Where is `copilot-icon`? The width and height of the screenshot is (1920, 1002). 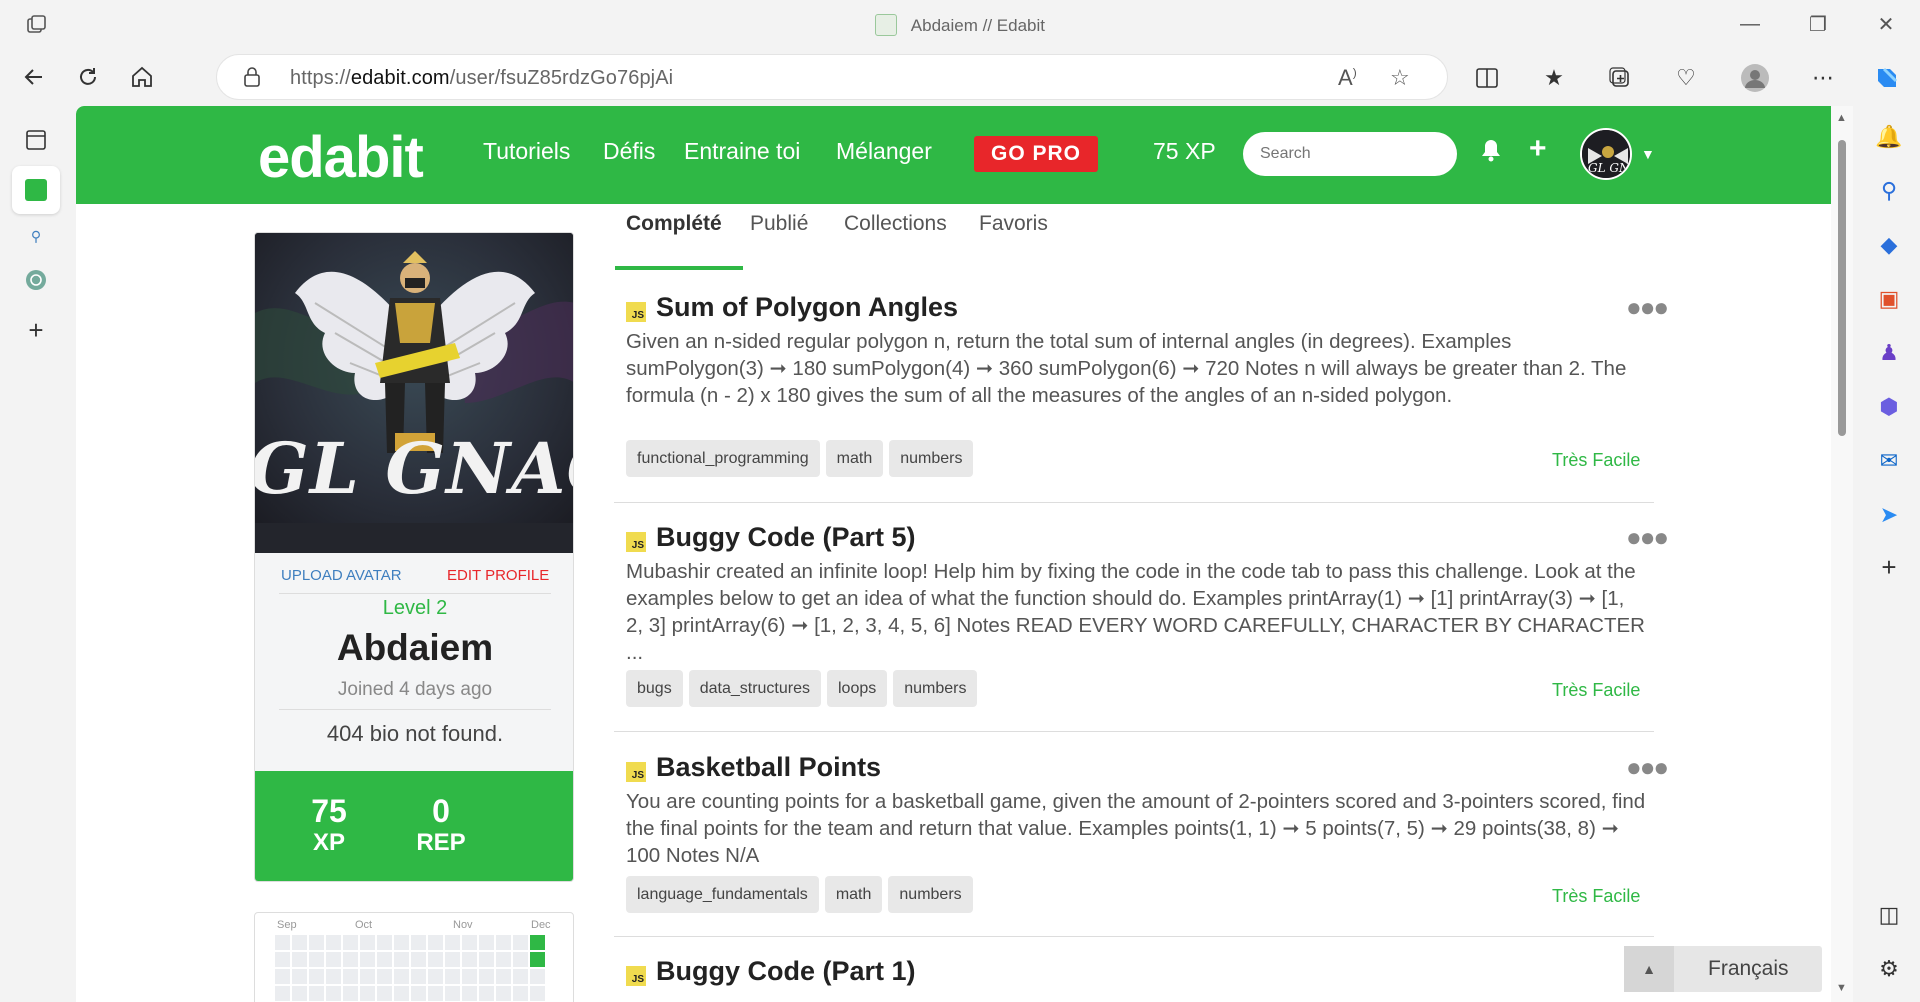
copilot-icon is located at coordinates (1887, 78).